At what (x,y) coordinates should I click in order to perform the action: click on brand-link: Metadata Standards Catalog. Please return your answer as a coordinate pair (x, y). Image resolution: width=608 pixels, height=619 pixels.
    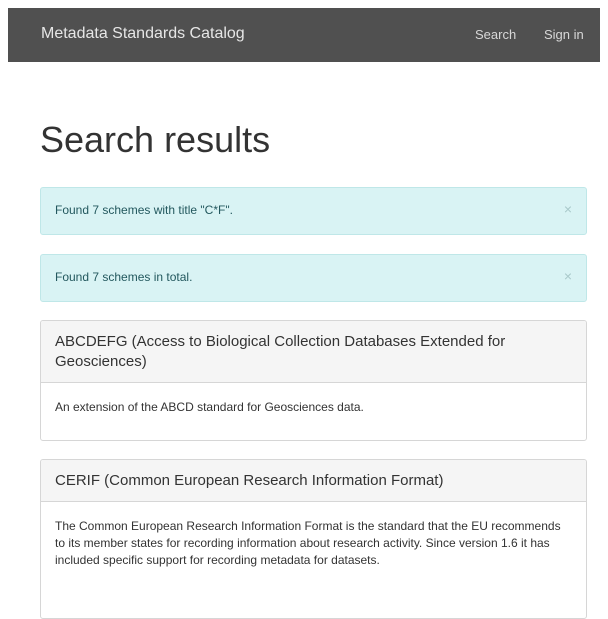
    Looking at the image, I should click on (143, 34).